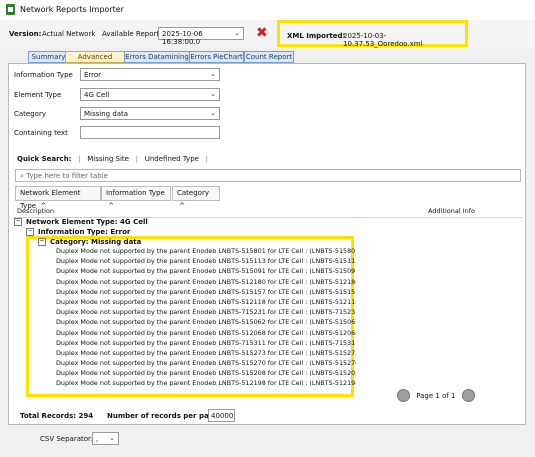 This screenshot has height=457, width=535. What do you see at coordinates (72, 9) in the screenshot?
I see `window-title: Network Reports Importer` at bounding box center [72, 9].